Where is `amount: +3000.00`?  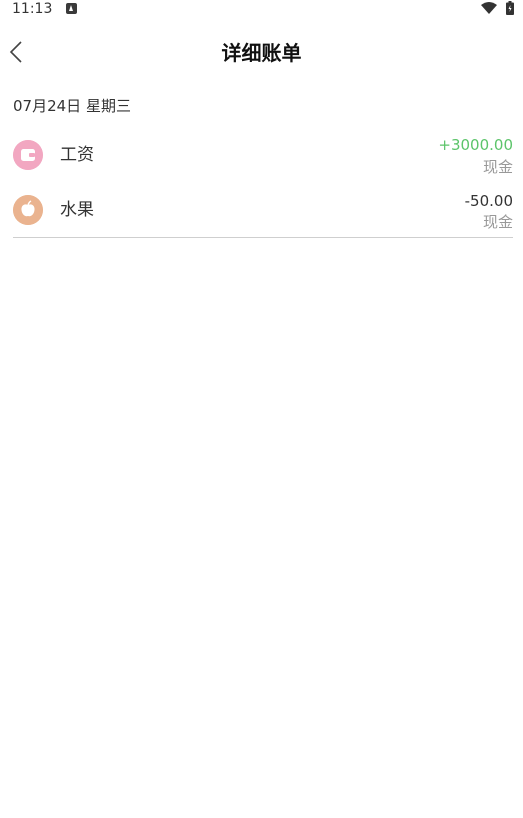
amount: +3000.00 is located at coordinates (475, 145).